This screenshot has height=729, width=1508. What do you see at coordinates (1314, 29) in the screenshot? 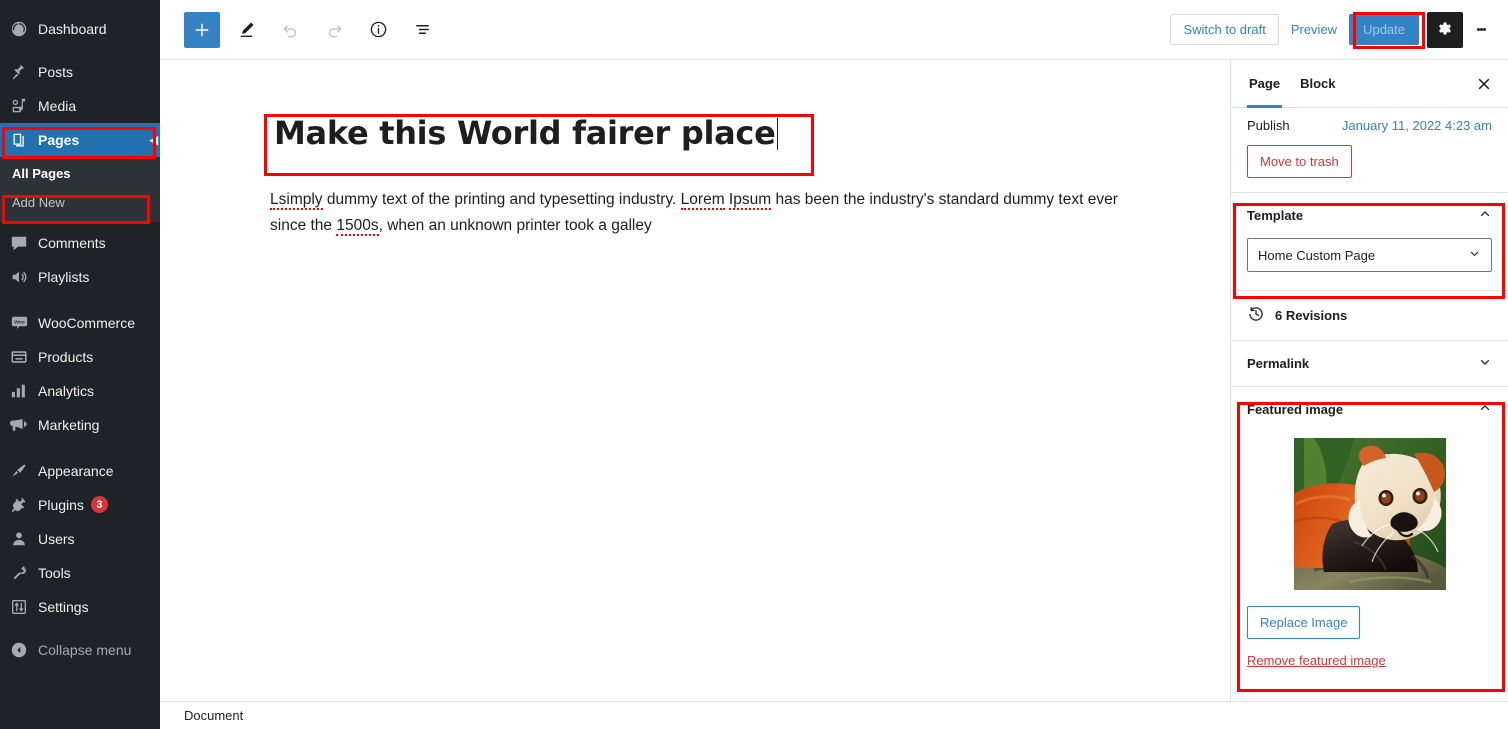
I see `preview-button: Preview` at bounding box center [1314, 29].